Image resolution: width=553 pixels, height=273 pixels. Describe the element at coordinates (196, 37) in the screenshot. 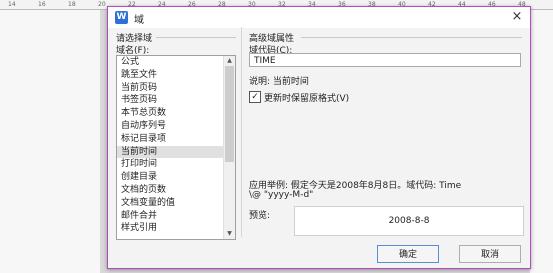

I see `left-section-divider` at that location.